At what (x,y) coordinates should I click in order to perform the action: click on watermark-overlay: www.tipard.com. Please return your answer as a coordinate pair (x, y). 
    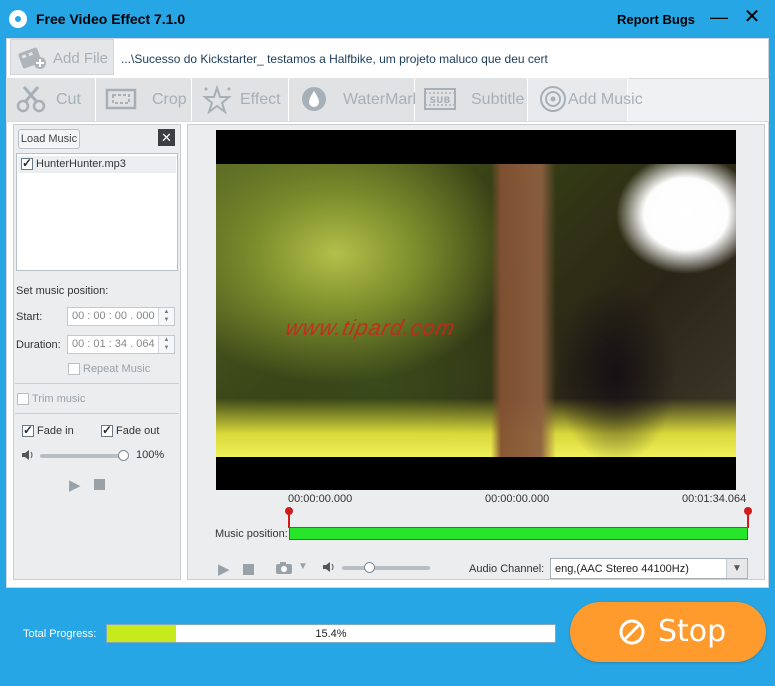
    Looking at the image, I should click on (371, 327).